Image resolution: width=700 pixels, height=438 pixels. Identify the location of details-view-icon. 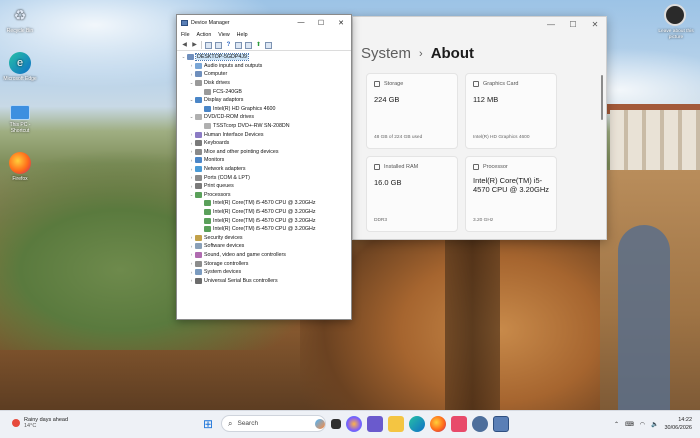
(238, 45).